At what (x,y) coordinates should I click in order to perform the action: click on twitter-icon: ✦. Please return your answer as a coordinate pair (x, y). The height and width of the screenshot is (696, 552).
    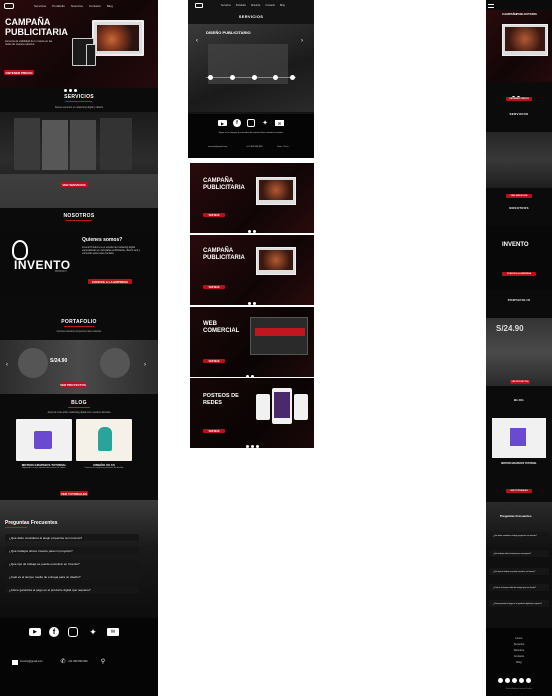
    Looking at the image, I should click on (93, 632).